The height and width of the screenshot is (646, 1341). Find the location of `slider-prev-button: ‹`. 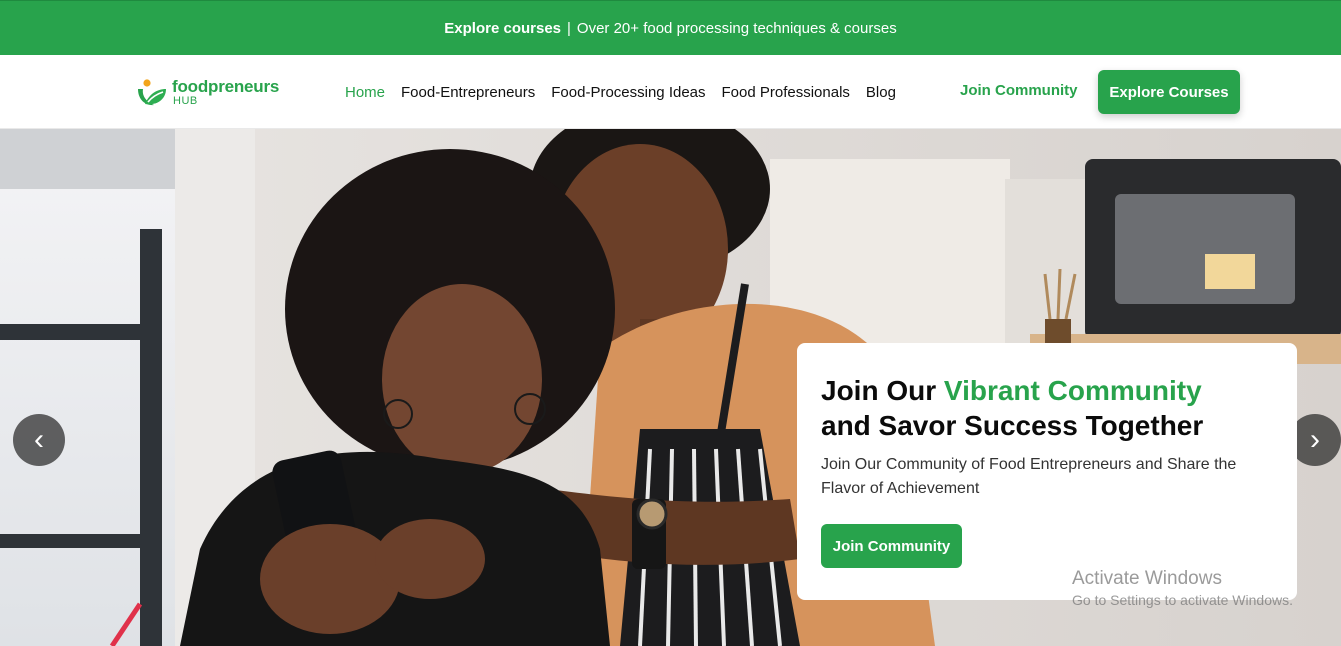

slider-prev-button: ‹ is located at coordinates (39, 440).